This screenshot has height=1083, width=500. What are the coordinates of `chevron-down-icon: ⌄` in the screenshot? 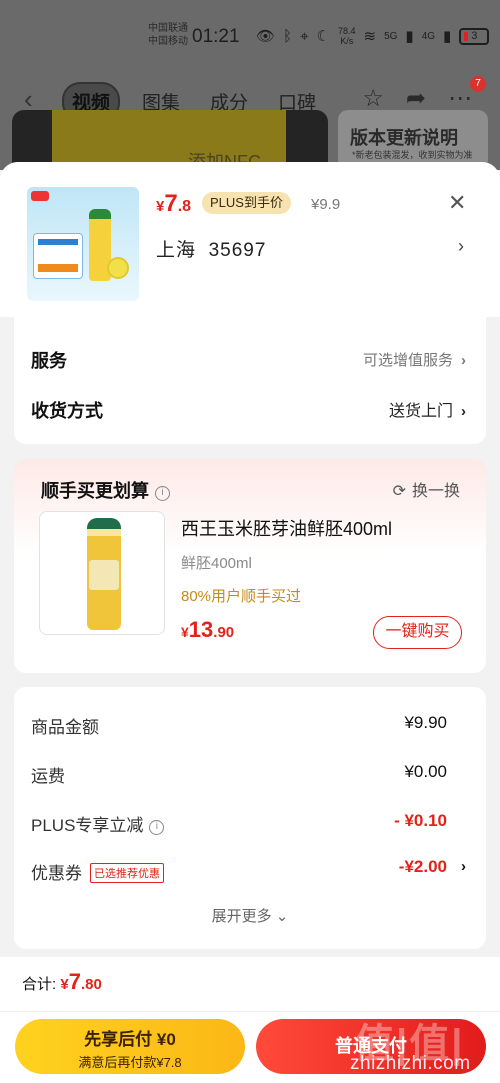 It's located at (282, 916).